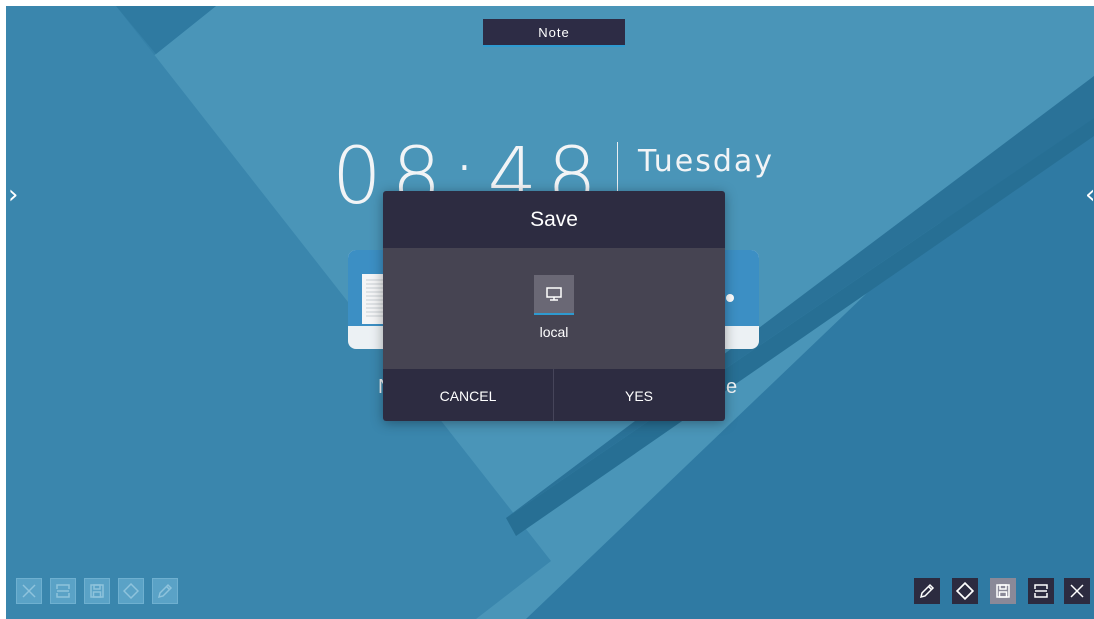 Image resolution: width=1094 pixels, height=619 pixels. What do you see at coordinates (554, 33) in the screenshot?
I see `note-tab: Note` at bounding box center [554, 33].